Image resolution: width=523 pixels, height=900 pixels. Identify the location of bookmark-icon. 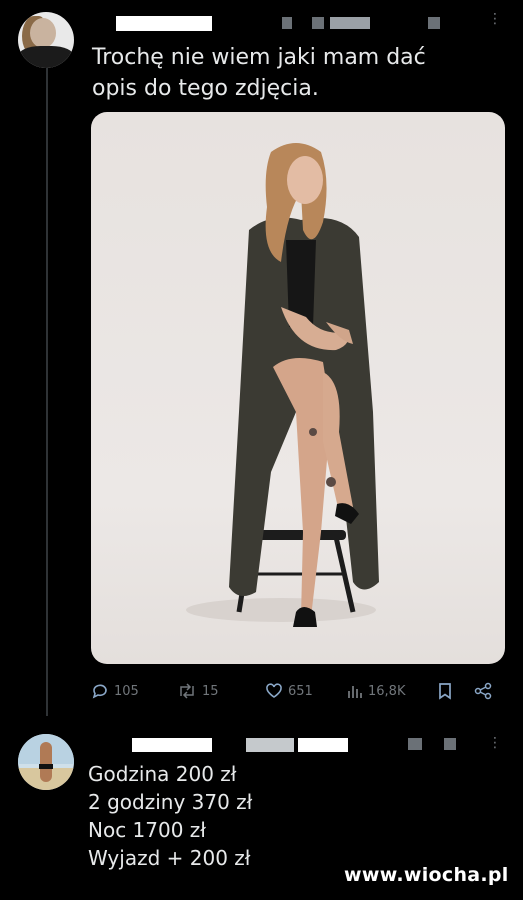
(445, 691).